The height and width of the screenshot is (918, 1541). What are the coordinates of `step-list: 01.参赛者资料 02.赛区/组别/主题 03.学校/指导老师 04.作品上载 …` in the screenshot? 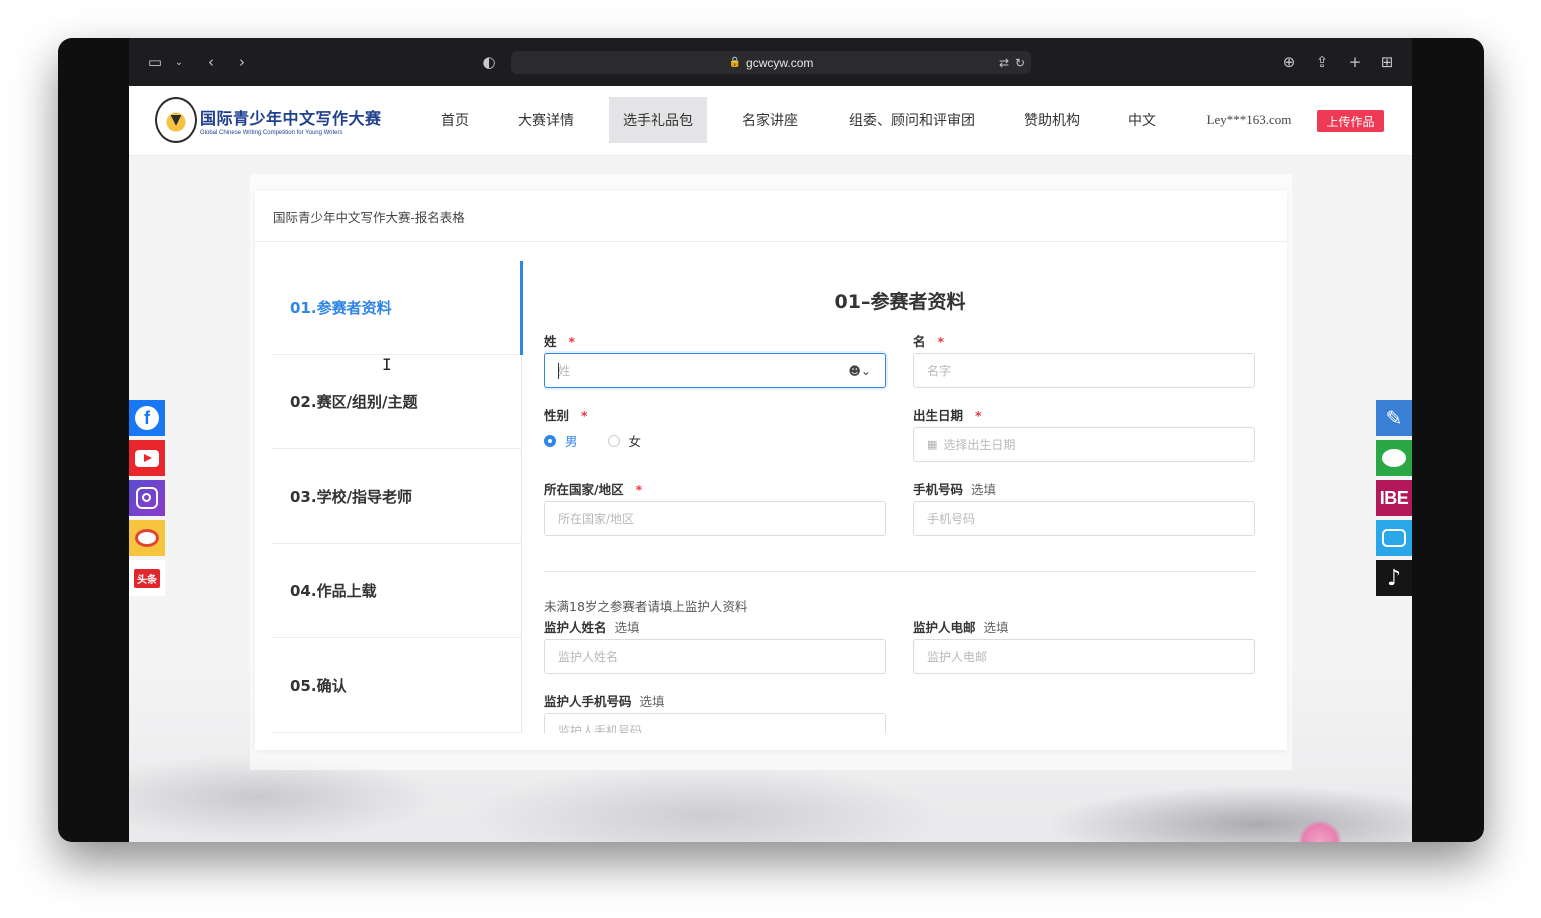 It's located at (397, 497).